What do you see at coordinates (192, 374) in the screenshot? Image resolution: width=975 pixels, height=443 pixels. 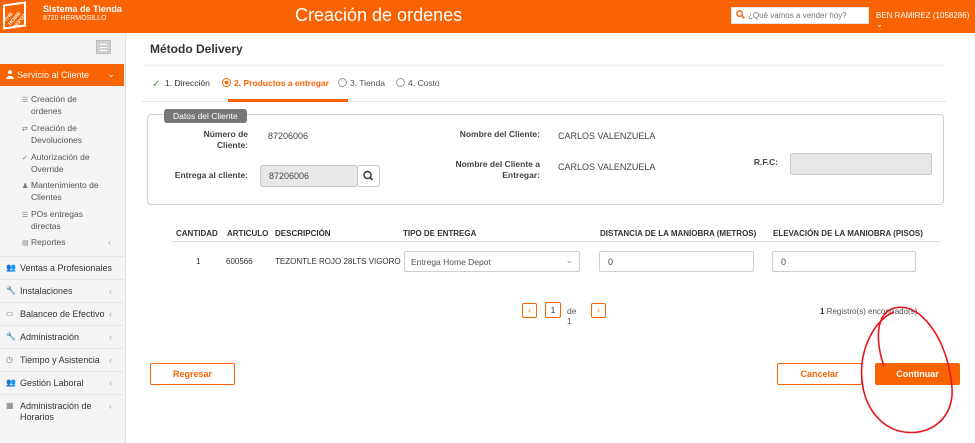 I see `back-button: Regresar` at bounding box center [192, 374].